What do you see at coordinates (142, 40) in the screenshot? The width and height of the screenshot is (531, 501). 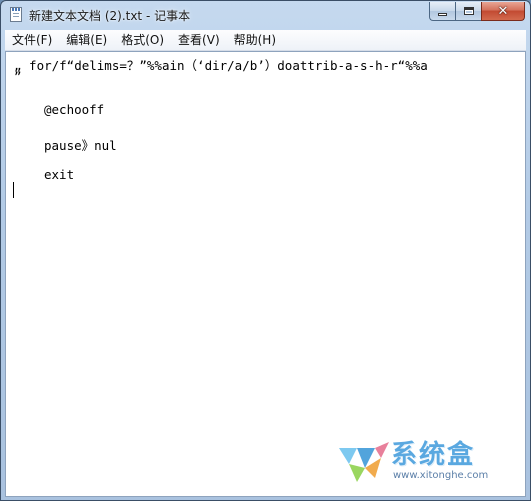 I see `menu-format: 格式(O)` at bounding box center [142, 40].